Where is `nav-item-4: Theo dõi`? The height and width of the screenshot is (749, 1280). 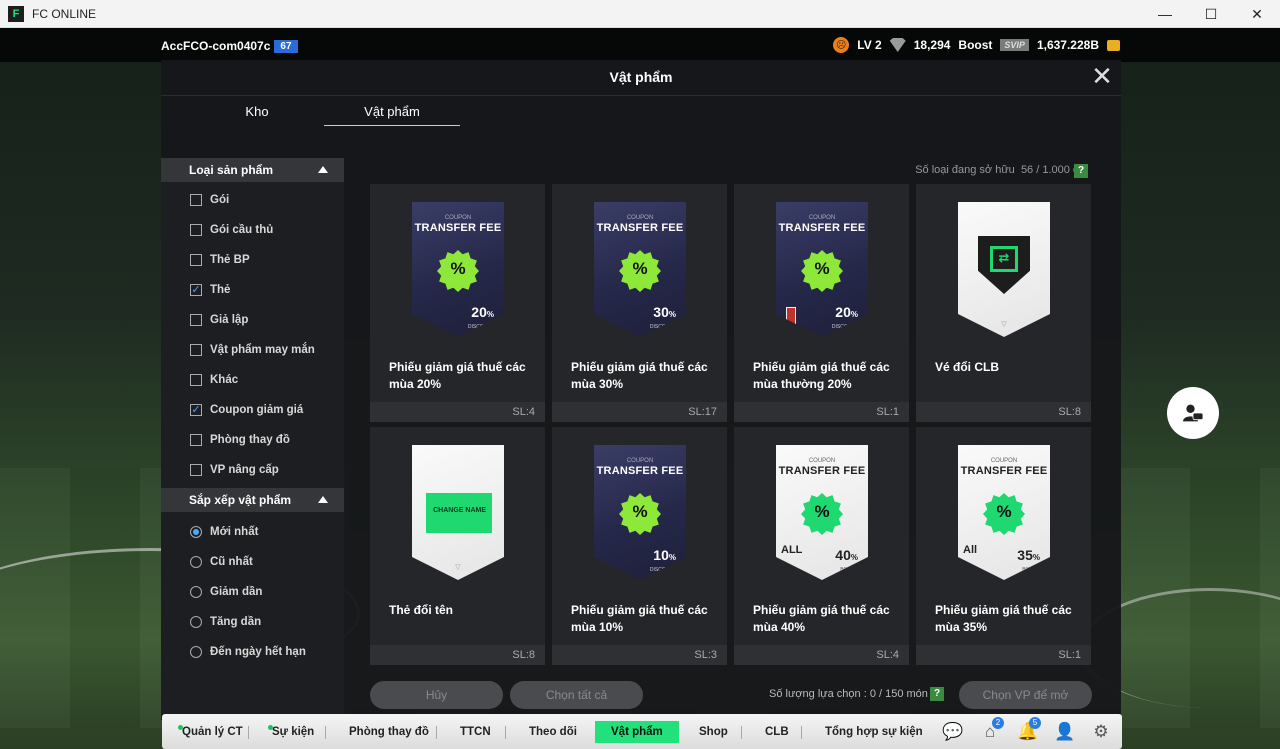
nav-item-4: Theo dõi is located at coordinates (553, 732).